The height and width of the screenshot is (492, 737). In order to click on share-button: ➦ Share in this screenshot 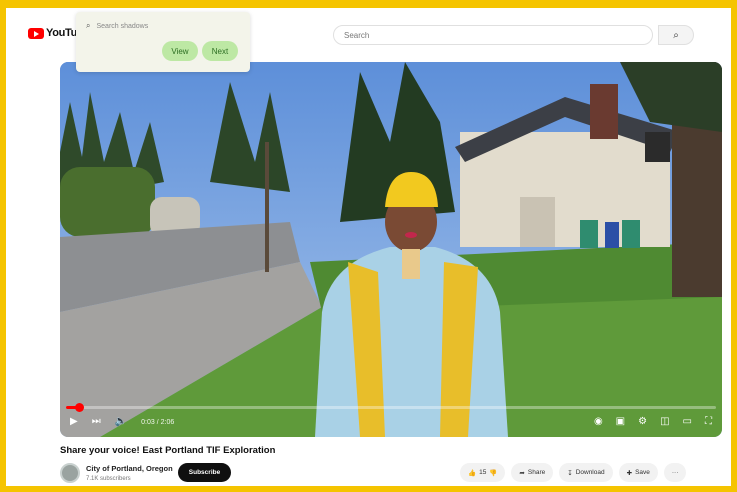, I will do `click(532, 472)`.